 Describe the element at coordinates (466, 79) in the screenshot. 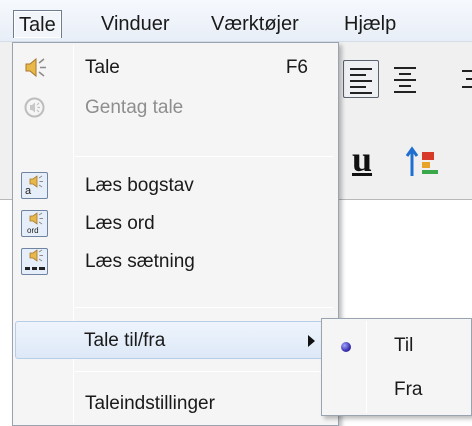

I see `align-right-button` at that location.